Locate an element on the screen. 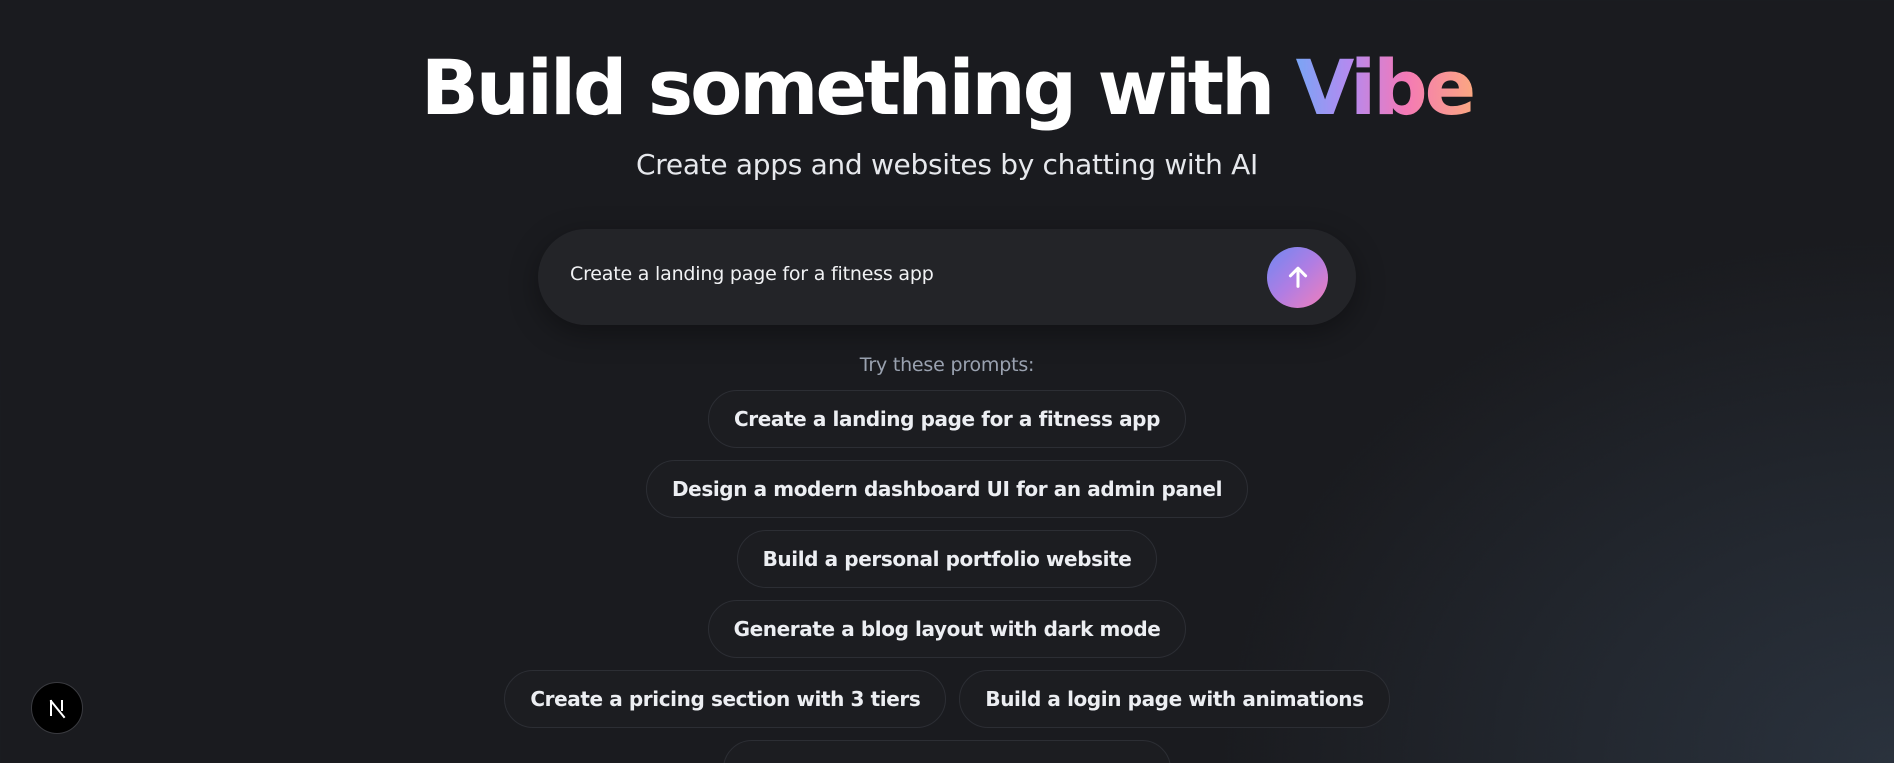  nextjs-dev-badge is located at coordinates (57, 708).